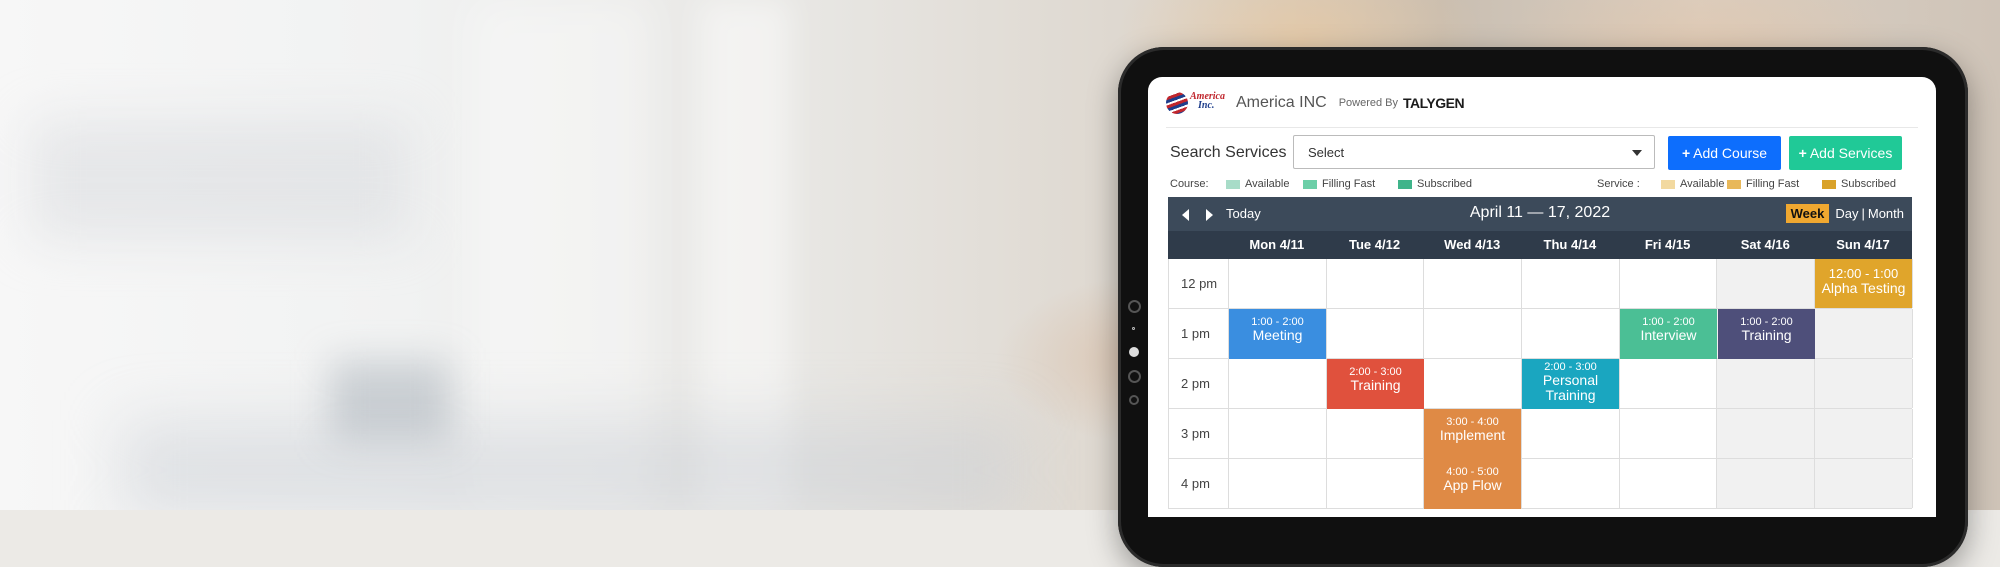 This screenshot has height=567, width=2000. I want to click on talygen-brand: TALYGEN, so click(1434, 103).